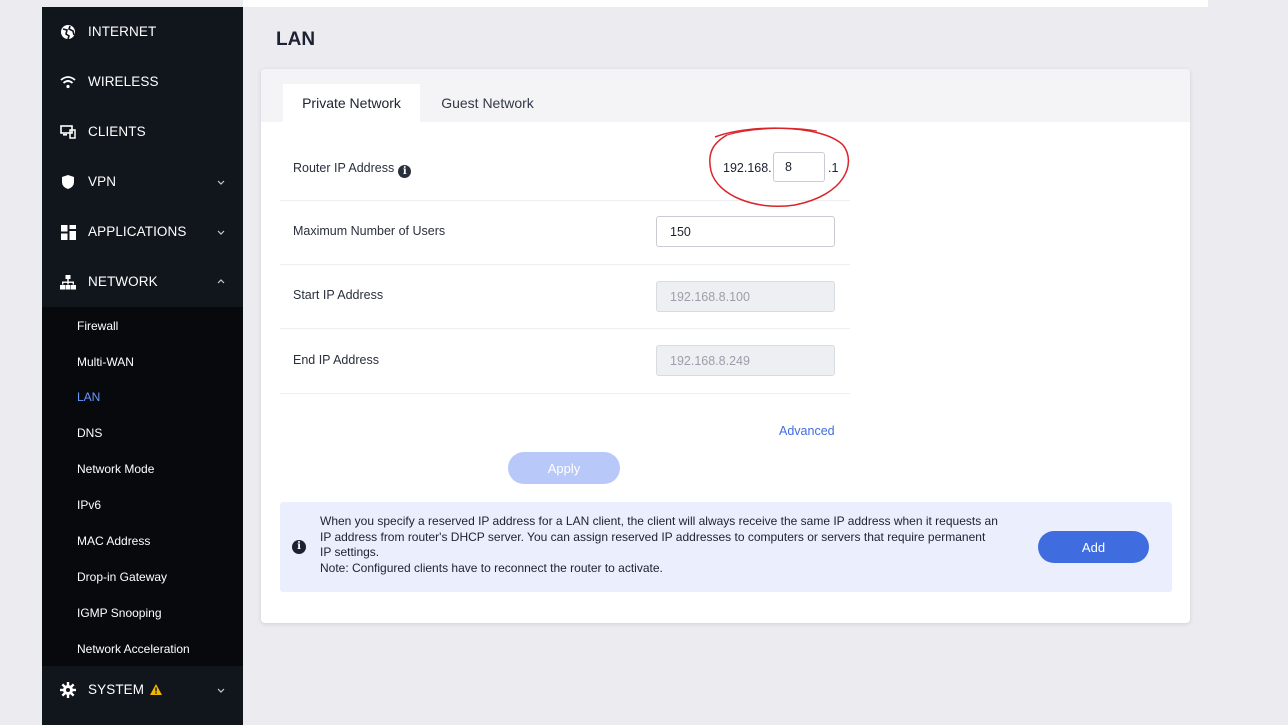 This screenshot has width=1288, height=725. Describe the element at coordinates (564, 468) in the screenshot. I see `apply-button: Apply` at that location.